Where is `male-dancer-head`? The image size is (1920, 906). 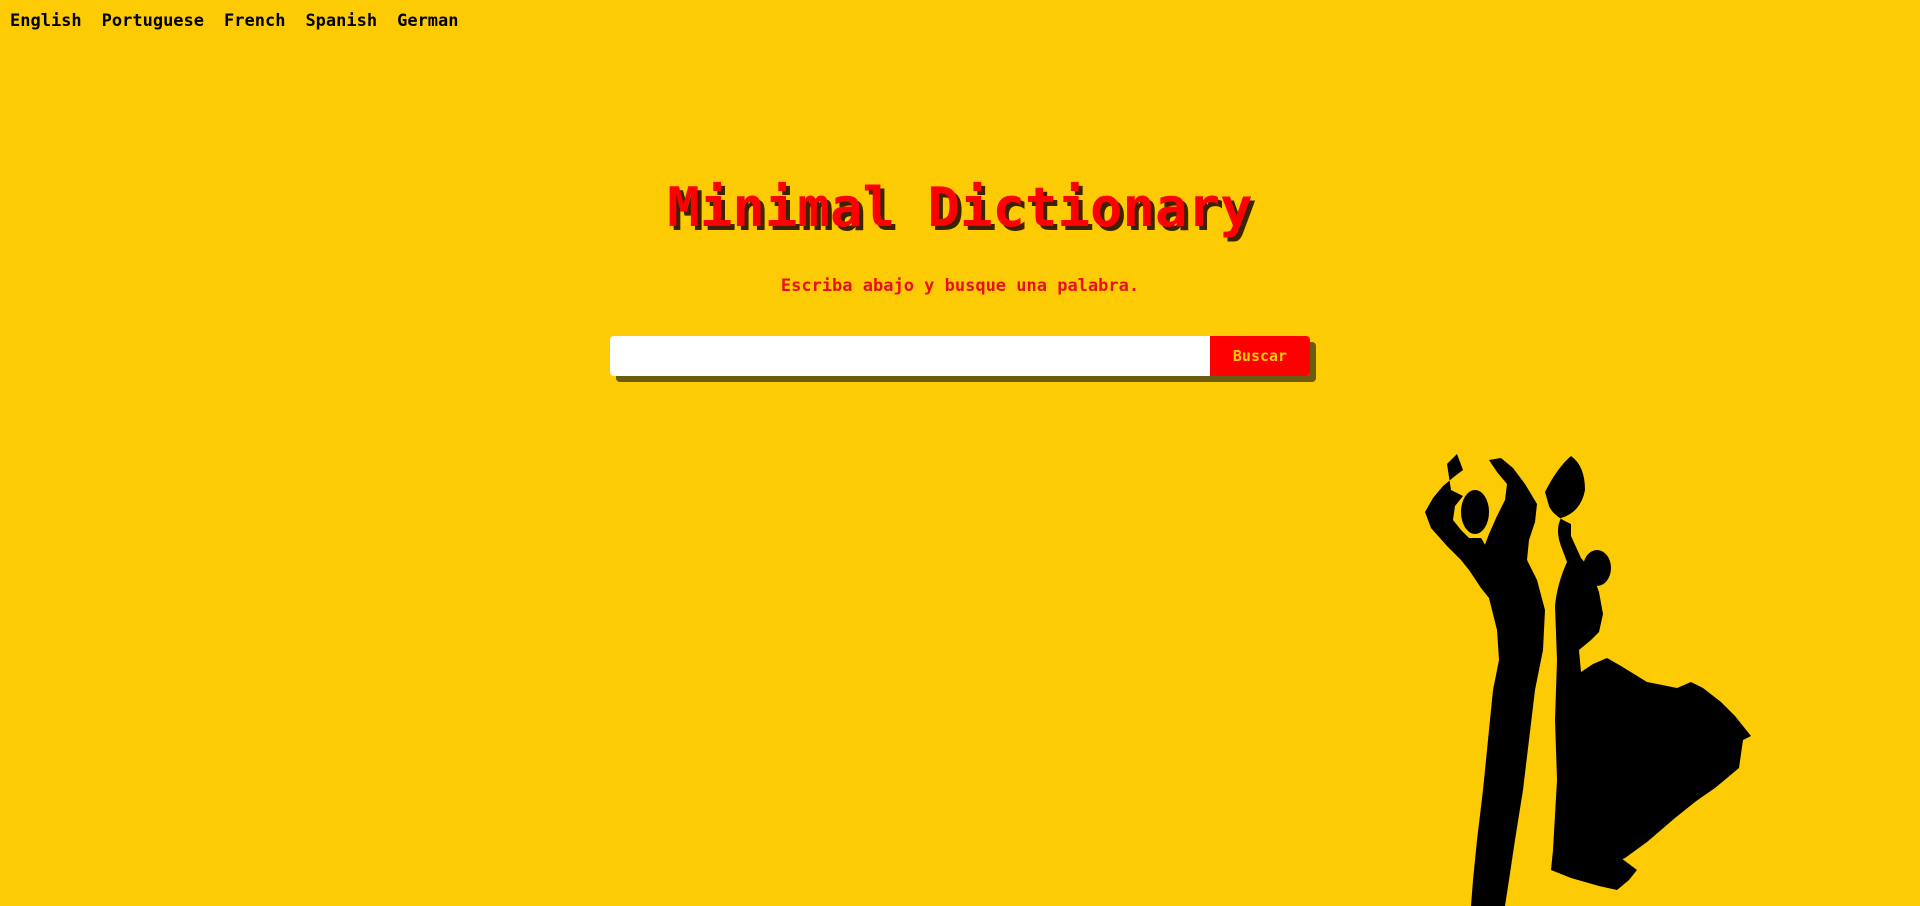
male-dancer-head is located at coordinates (1475, 512).